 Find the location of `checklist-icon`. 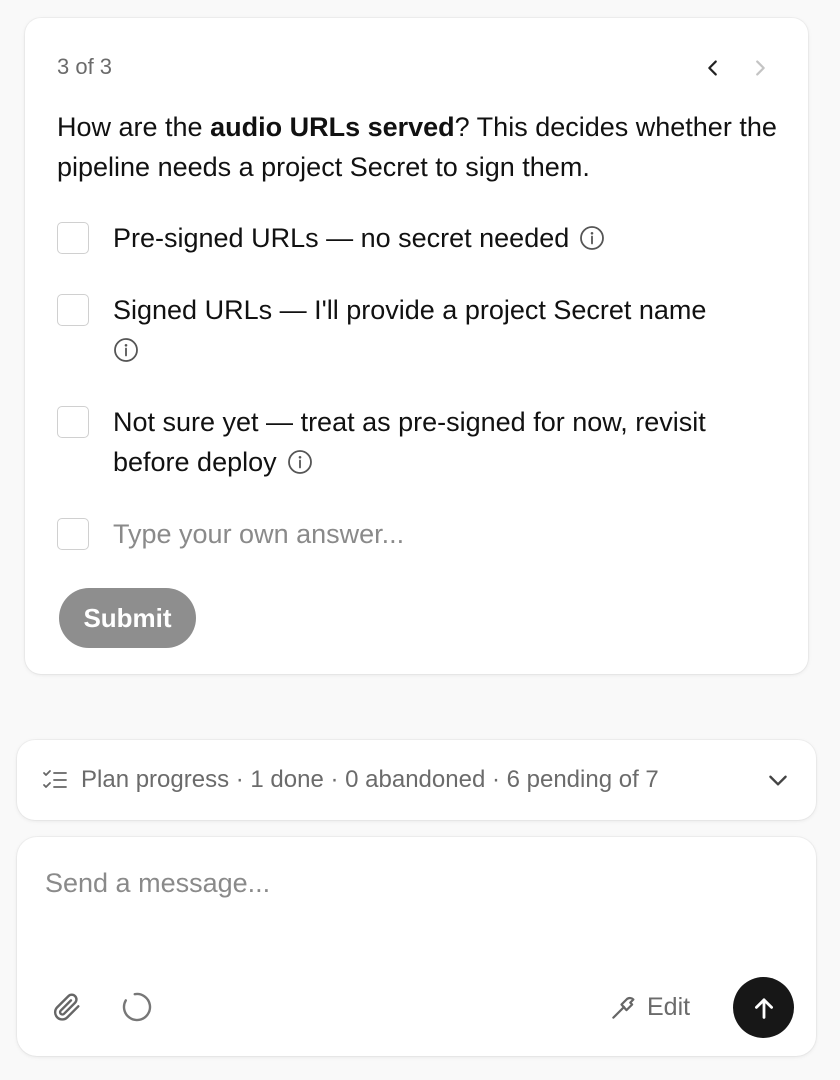

checklist-icon is located at coordinates (55, 779).